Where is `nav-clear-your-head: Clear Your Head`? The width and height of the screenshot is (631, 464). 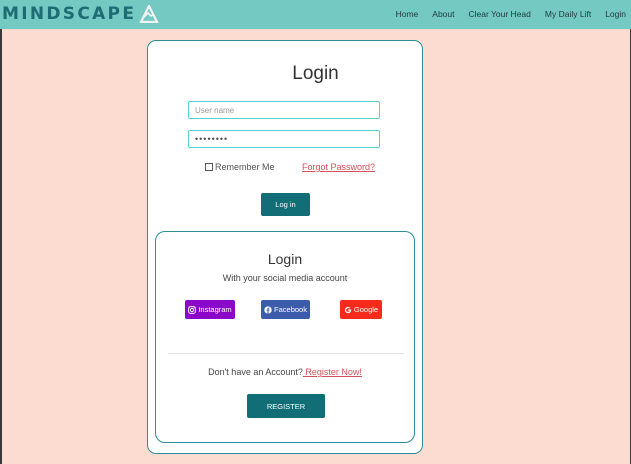 nav-clear-your-head: Clear Your Head is located at coordinates (500, 14).